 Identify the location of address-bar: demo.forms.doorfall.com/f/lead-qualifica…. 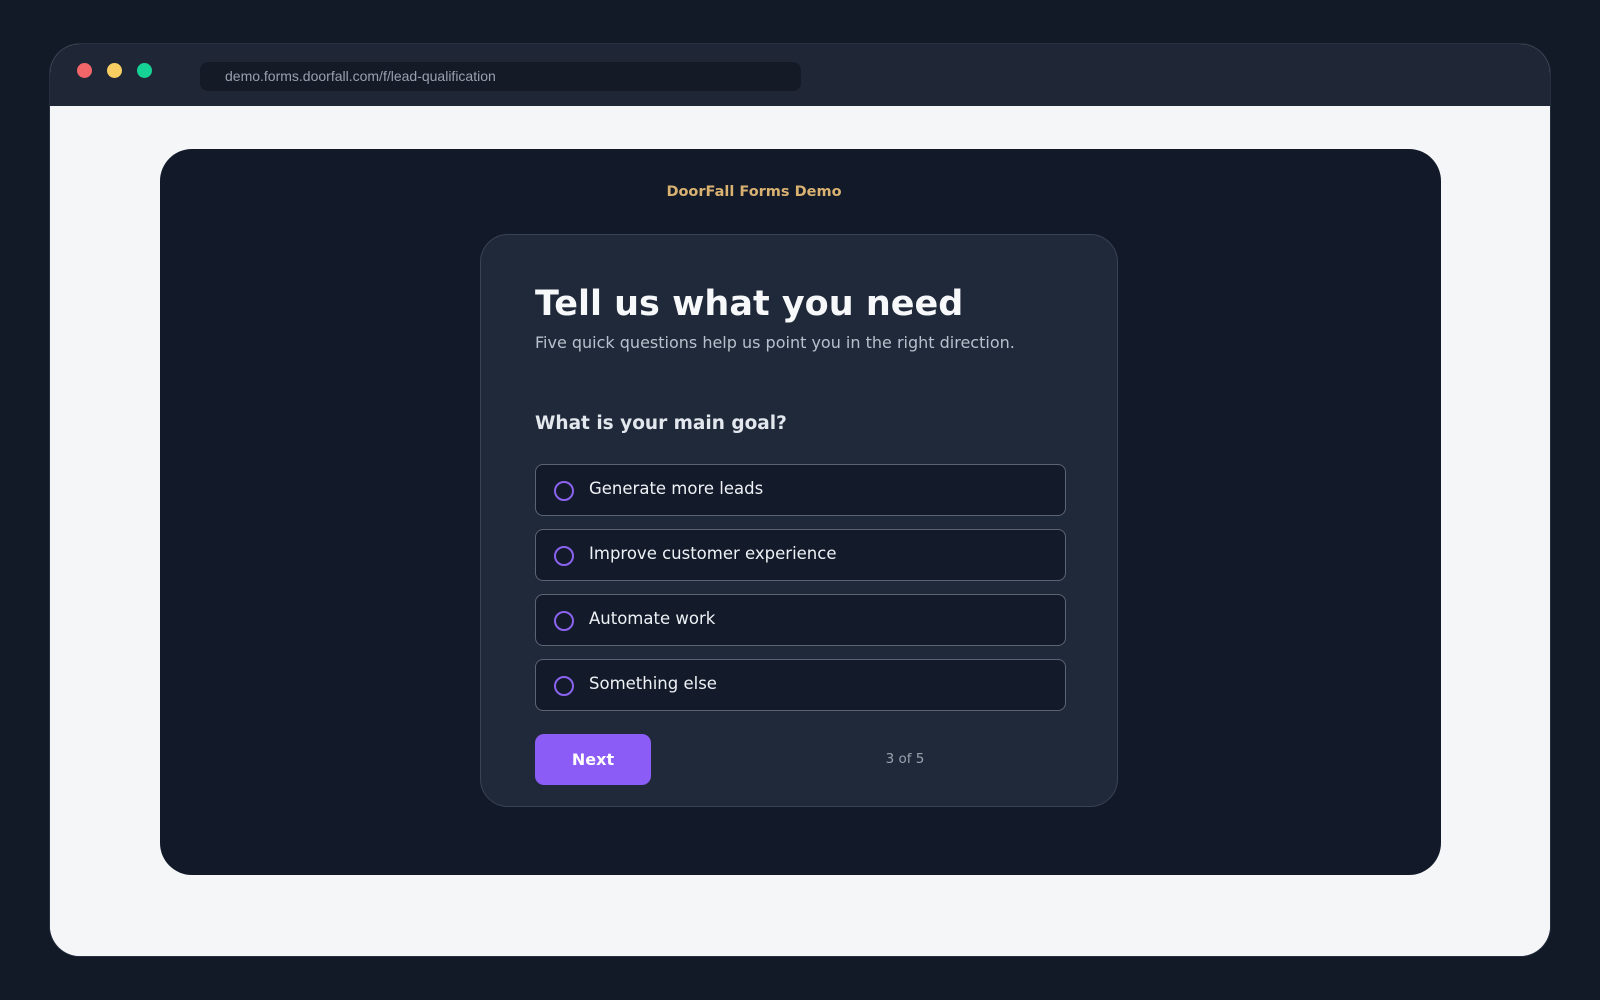
(500, 76).